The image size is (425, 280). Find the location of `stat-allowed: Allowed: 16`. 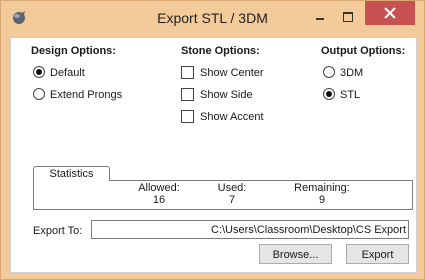

stat-allowed: Allowed: 16 is located at coordinates (159, 194).